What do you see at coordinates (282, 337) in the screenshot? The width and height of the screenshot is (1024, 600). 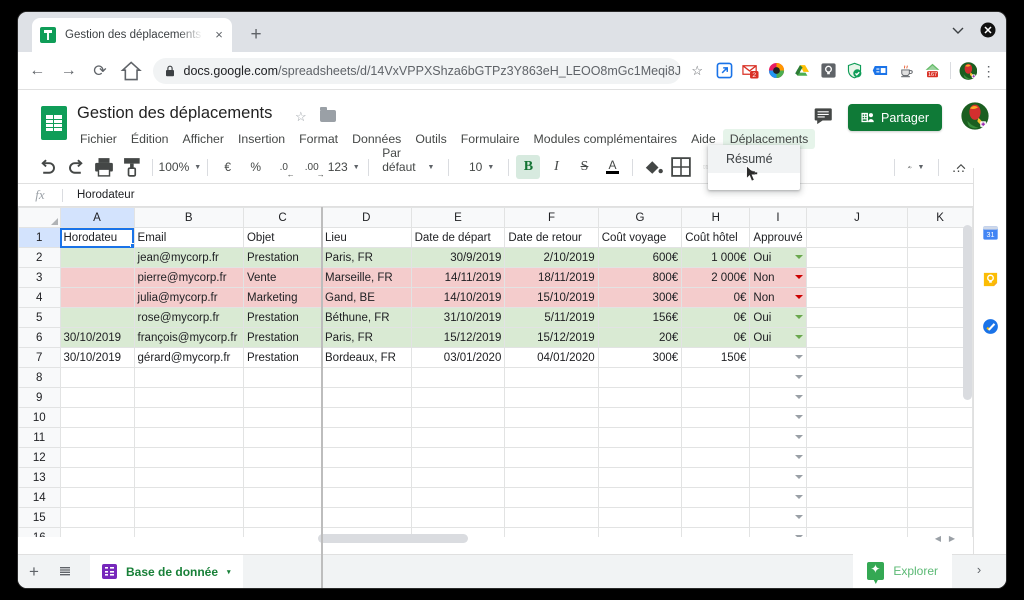 I see `cell-C6: Prestation` at bounding box center [282, 337].